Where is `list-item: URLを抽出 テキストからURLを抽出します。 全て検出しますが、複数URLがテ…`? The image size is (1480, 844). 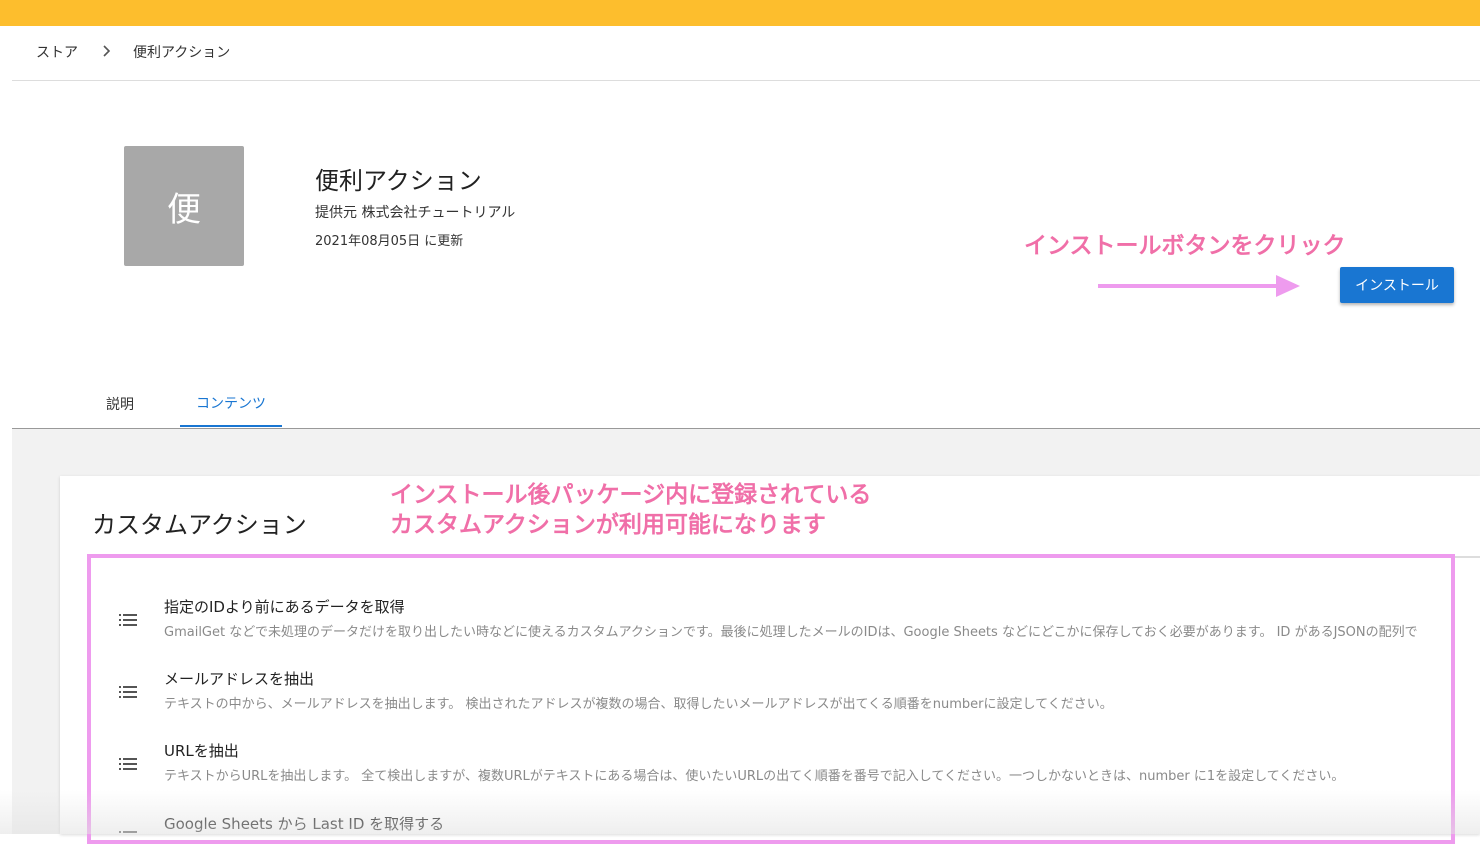
list-item: URLを抽出 テキストからURLを抽出します。 全て検出しますが、複数URLがテ… is located at coordinates (790, 775).